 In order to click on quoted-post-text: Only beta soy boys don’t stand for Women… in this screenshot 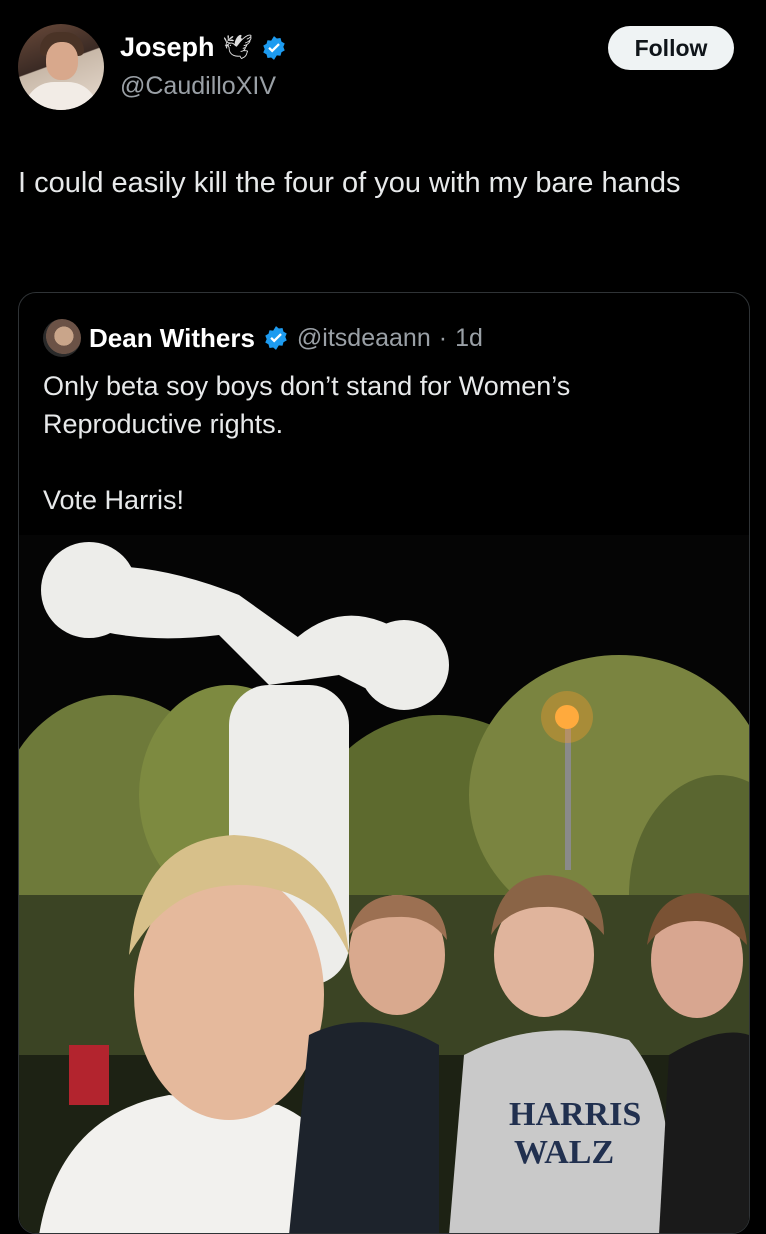, I will do `click(307, 443)`.